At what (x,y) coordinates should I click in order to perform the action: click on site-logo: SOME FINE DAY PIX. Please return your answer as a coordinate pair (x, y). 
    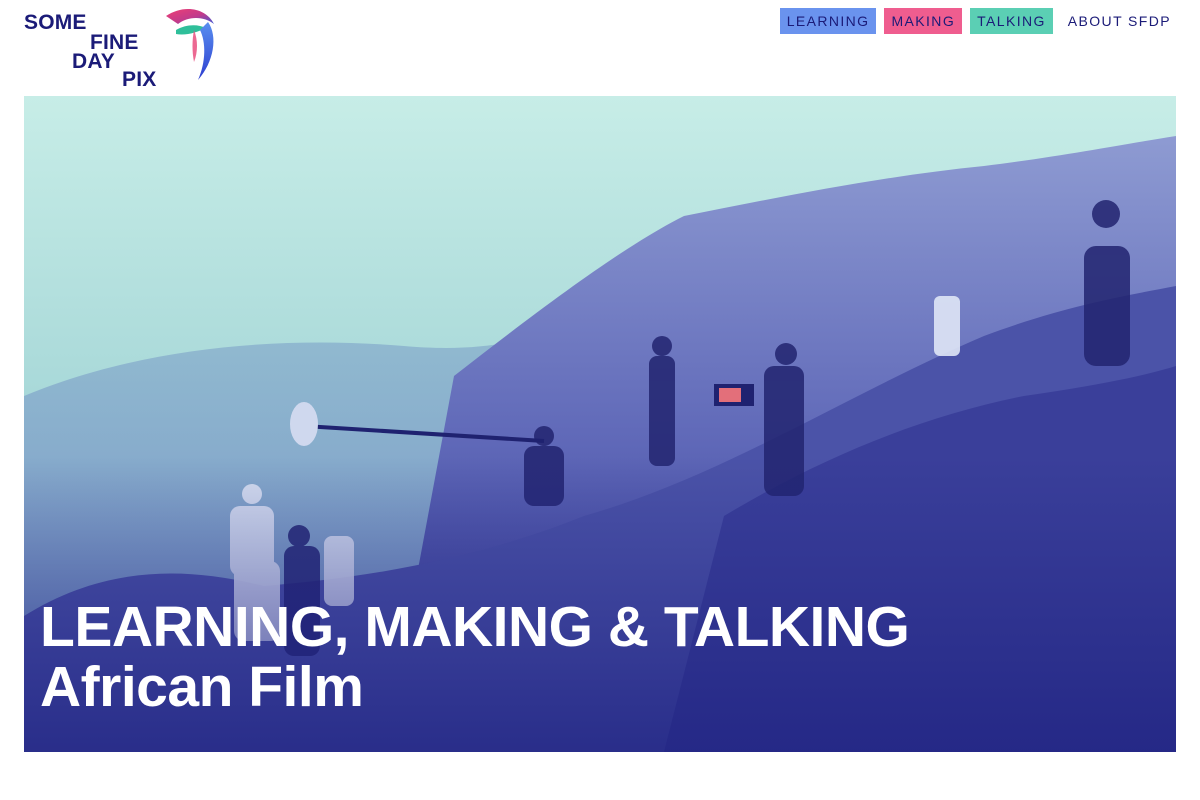
    Looking at the image, I should click on (122, 48).